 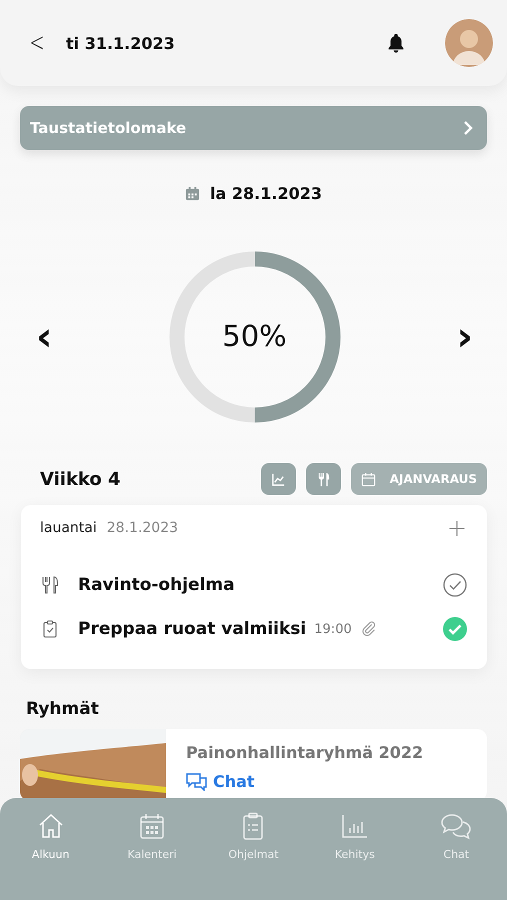 I want to click on nav-item: Alkuun, so click(x=51, y=836).